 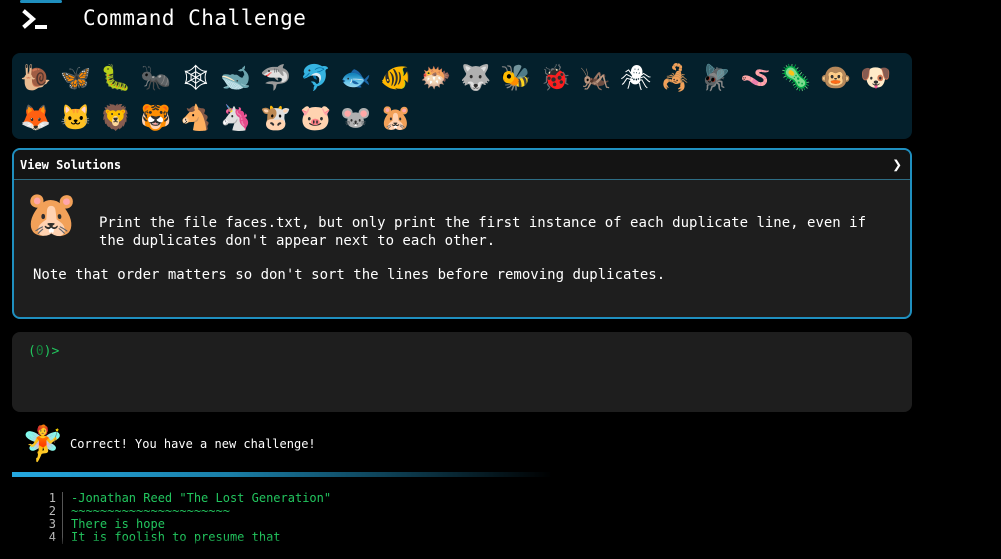 What do you see at coordinates (356, 78) in the screenshot?
I see `challenge-emoji-icon: 🐟` at bounding box center [356, 78].